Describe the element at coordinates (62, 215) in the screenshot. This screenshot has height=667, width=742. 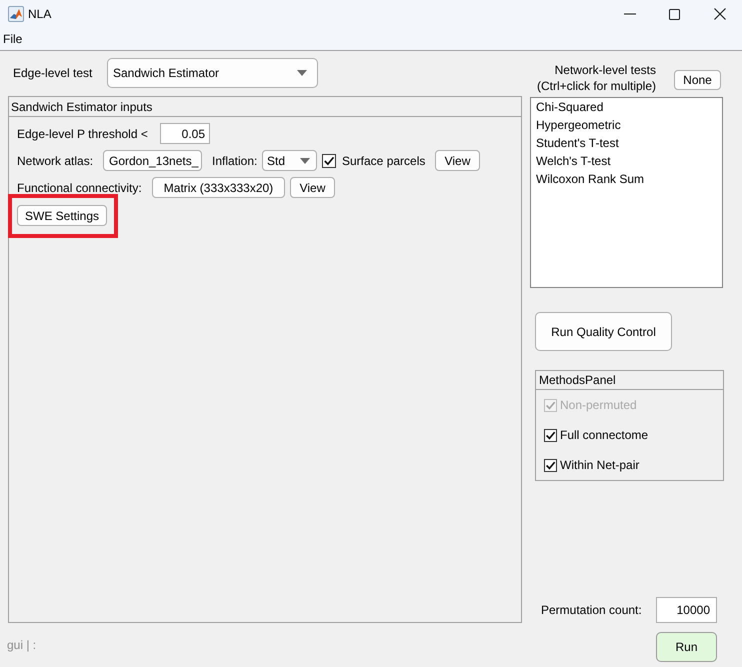
I see `swe-settings-button: SWE Settings` at that location.